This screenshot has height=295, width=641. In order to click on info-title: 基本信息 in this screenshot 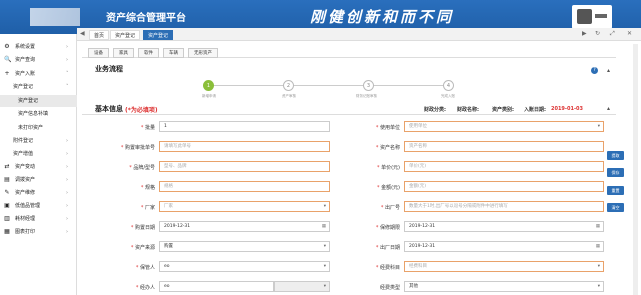, I will do `click(109, 109)`.